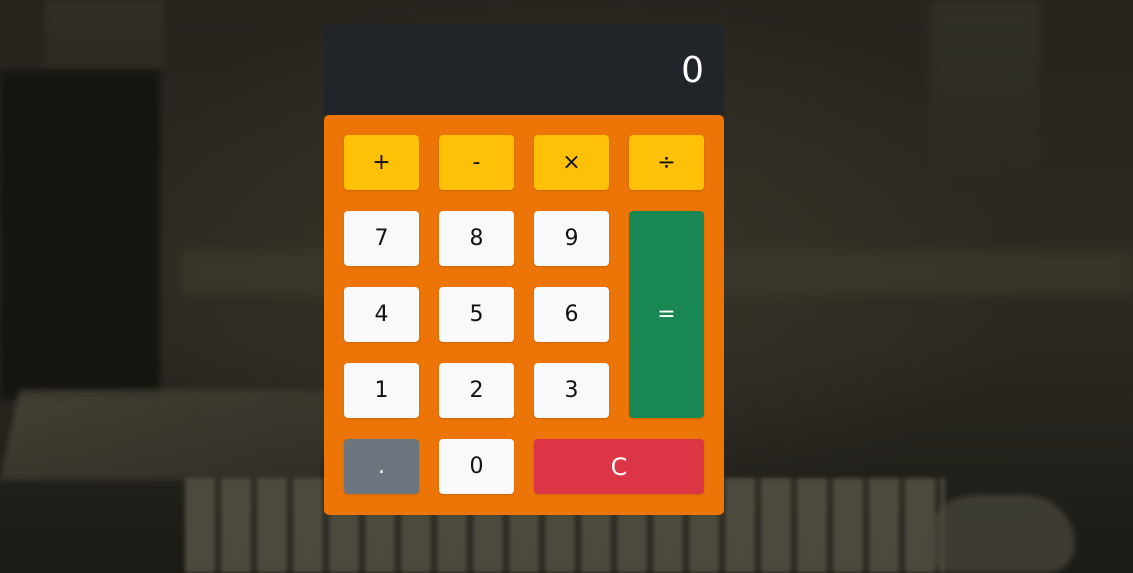 The image size is (1133, 573). What do you see at coordinates (476, 466) in the screenshot?
I see `digit-0-button: 0` at bounding box center [476, 466].